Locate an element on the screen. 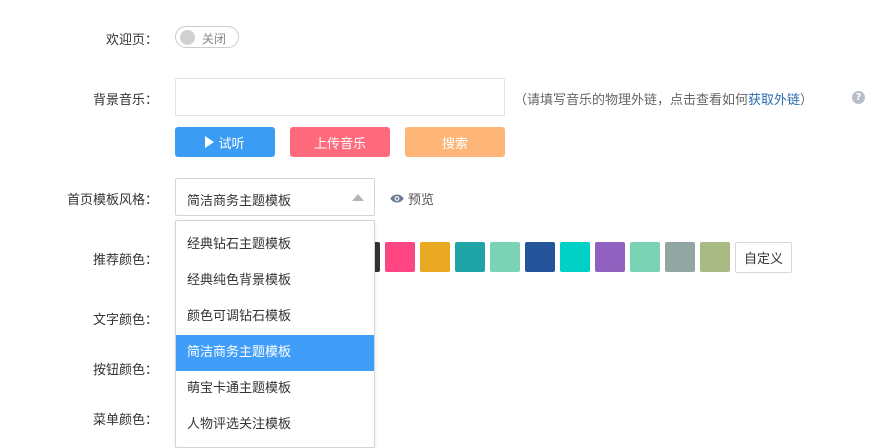  play-icon is located at coordinates (210, 142).